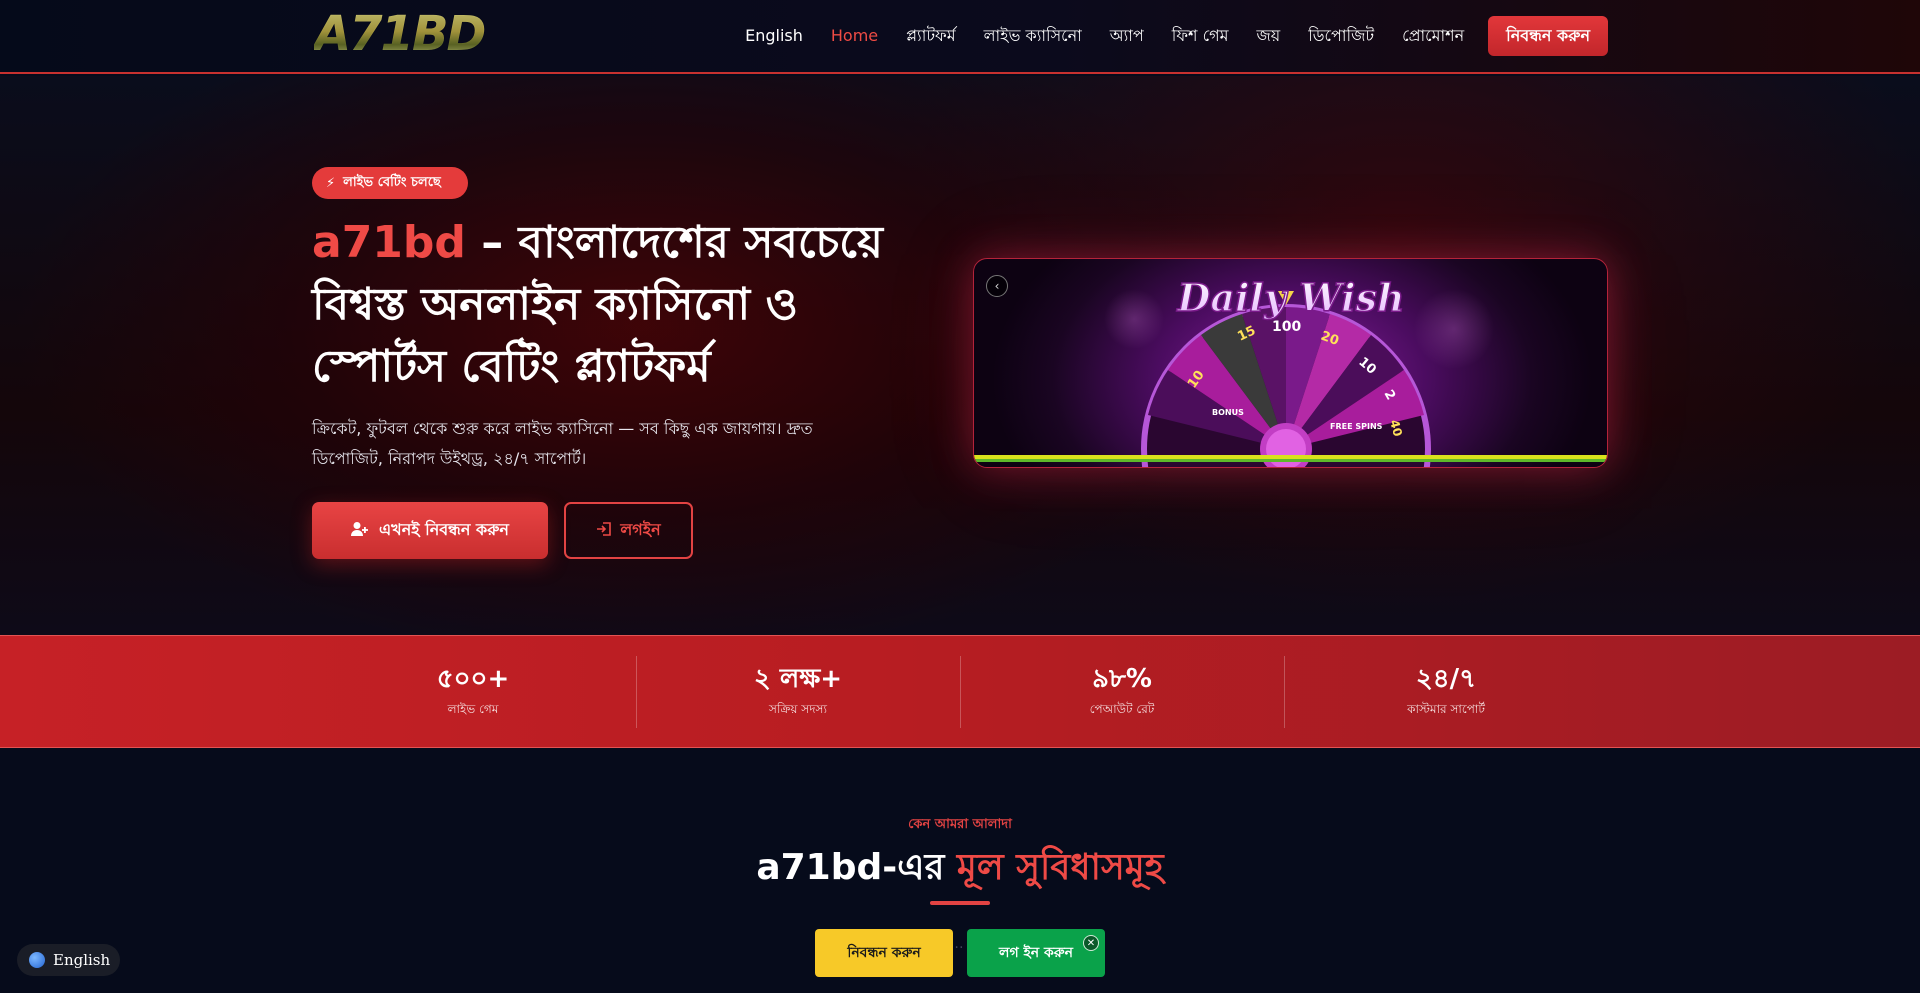 The image size is (1920, 993). Describe the element at coordinates (444, 529) in the screenshot. I see `register-now-label: এখনই নিবন্ধন করুন` at that location.